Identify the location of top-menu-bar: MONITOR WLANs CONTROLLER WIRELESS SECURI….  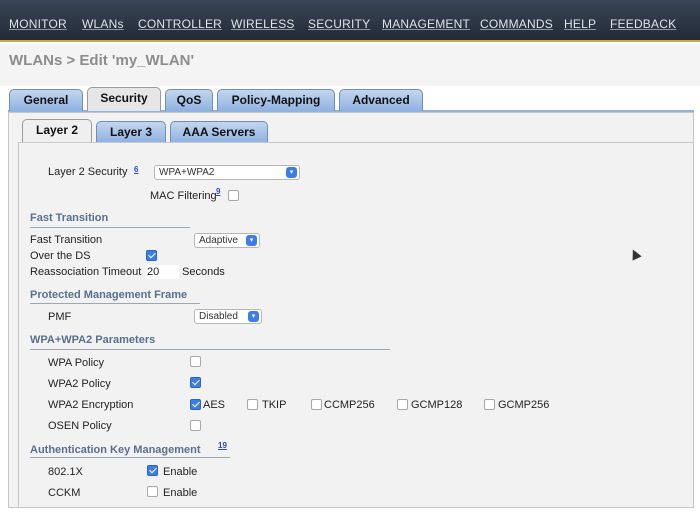
(350, 21).